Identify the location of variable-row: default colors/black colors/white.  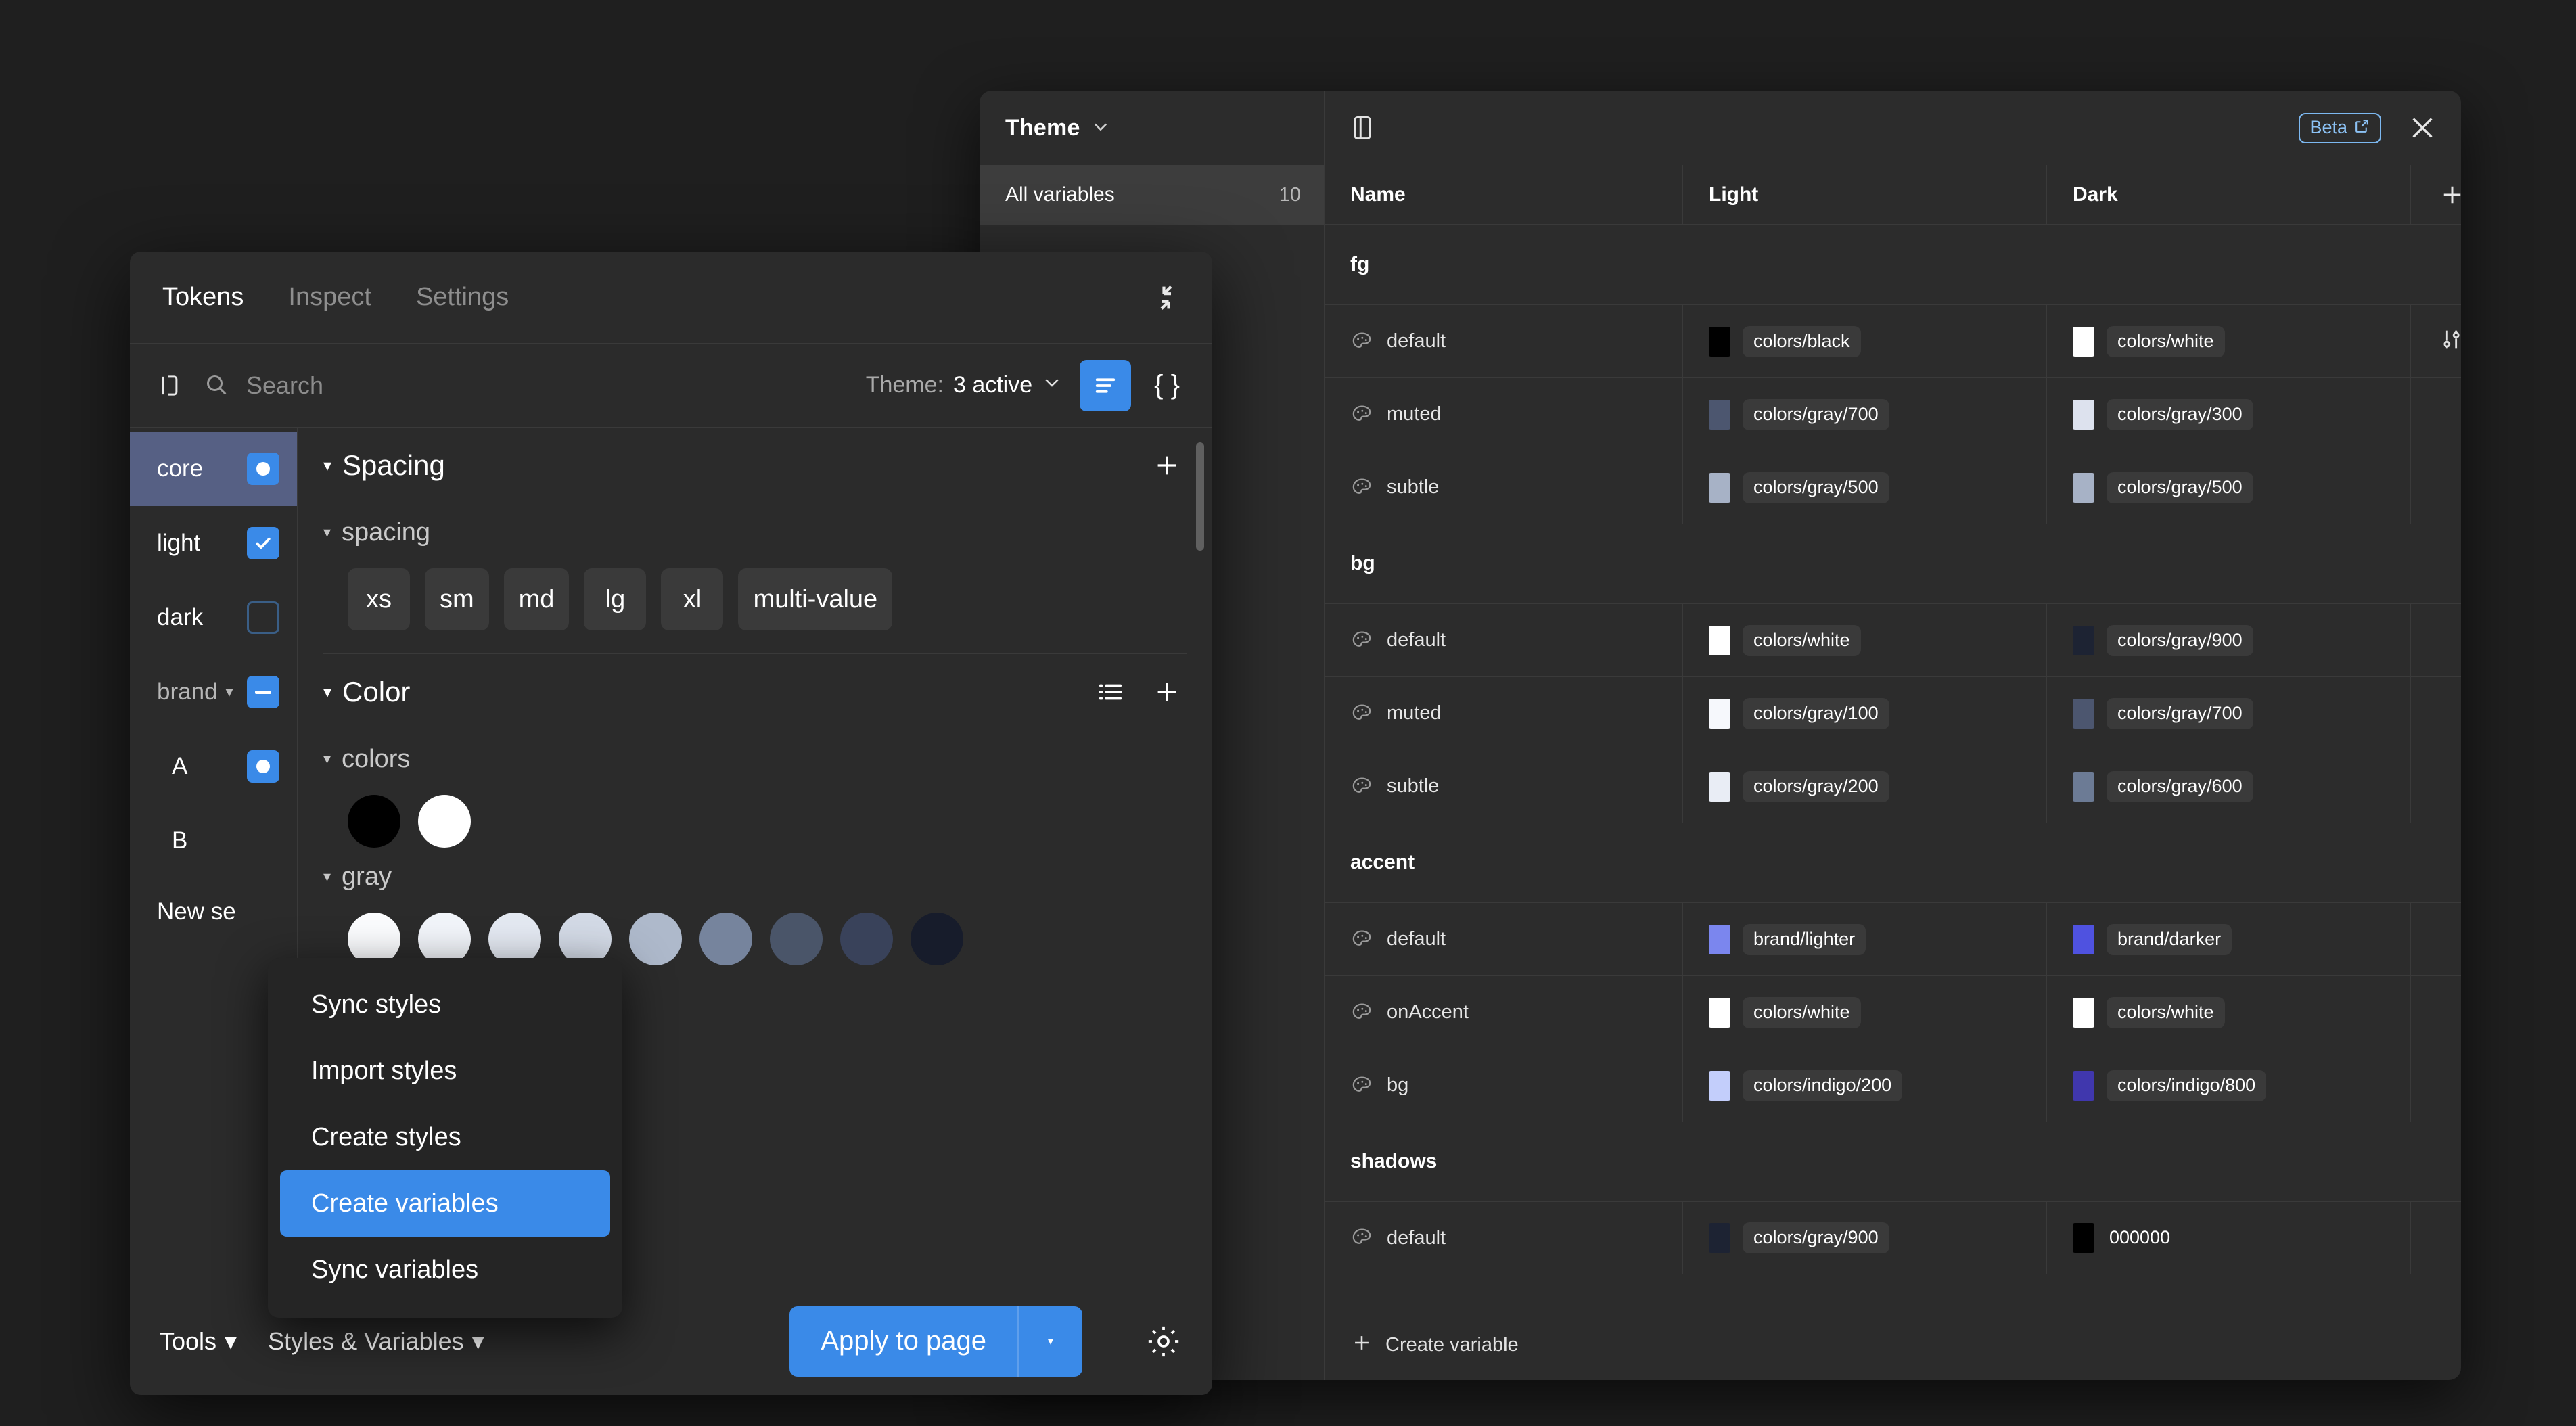
(1893, 340).